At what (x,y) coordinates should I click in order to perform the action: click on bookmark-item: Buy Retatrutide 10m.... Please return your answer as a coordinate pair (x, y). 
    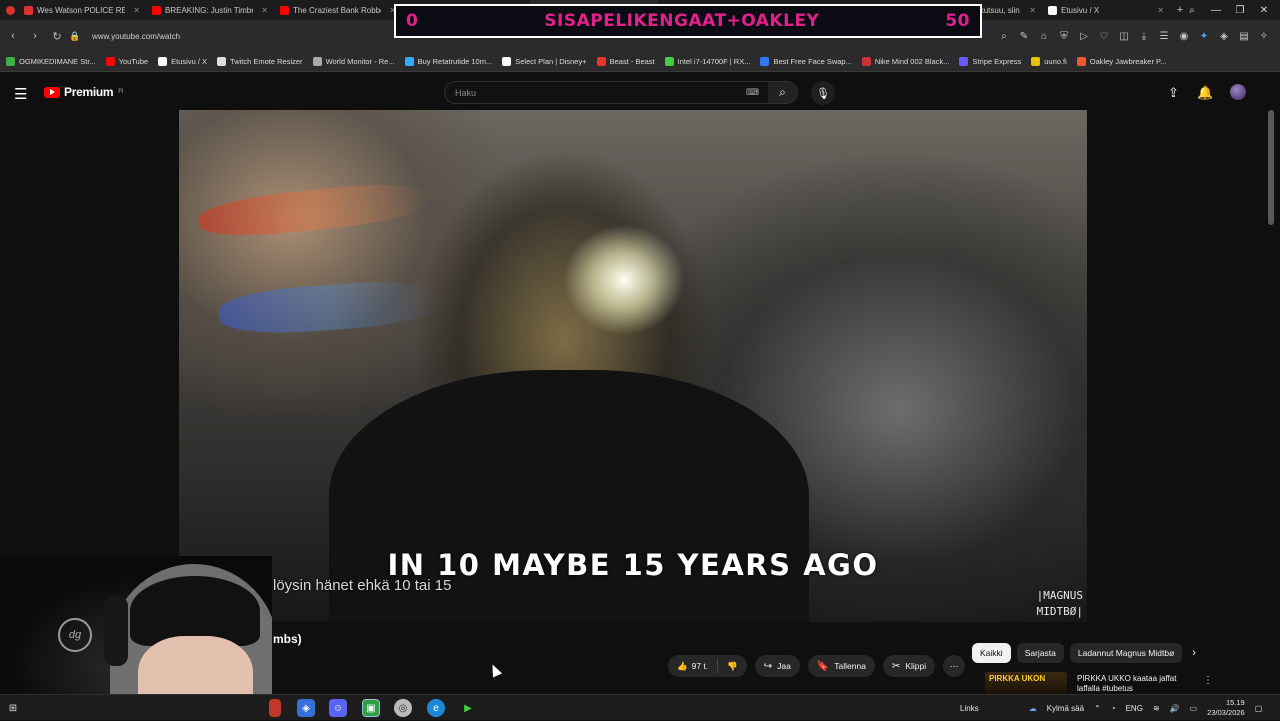
    Looking at the image, I should click on (448, 61).